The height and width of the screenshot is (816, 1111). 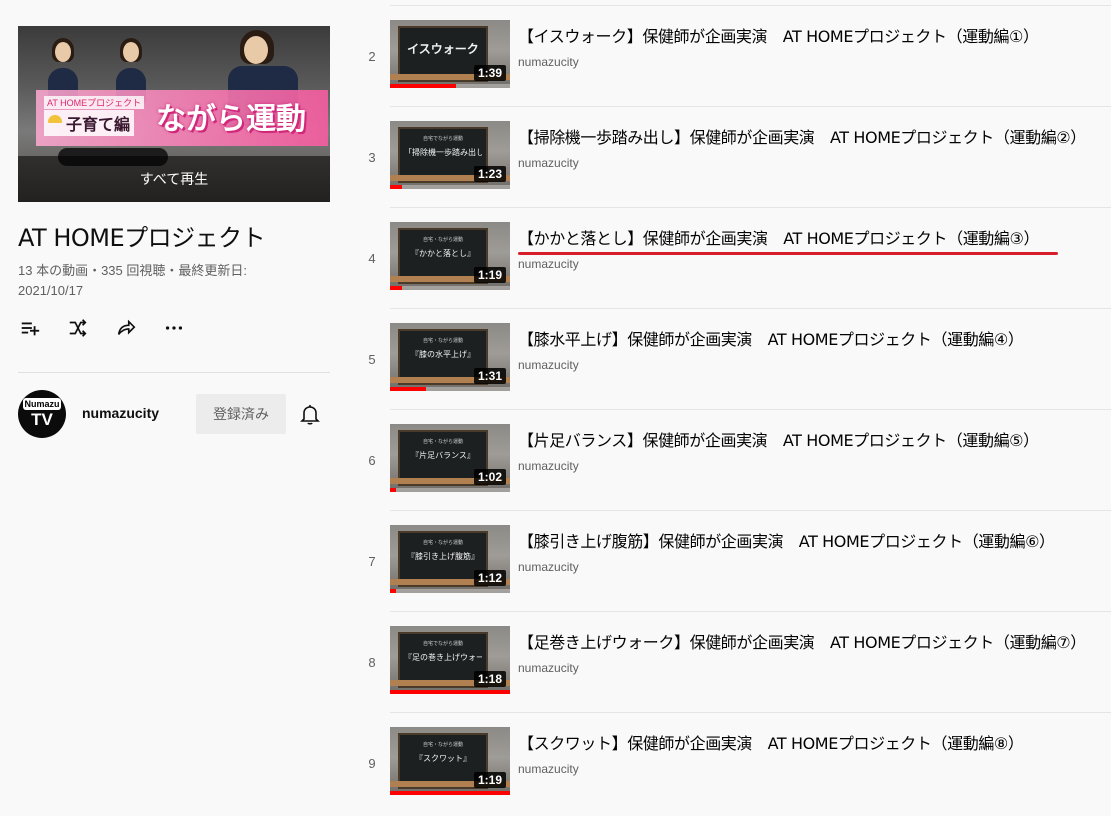 I want to click on video-index: 3, so click(x=372, y=157).